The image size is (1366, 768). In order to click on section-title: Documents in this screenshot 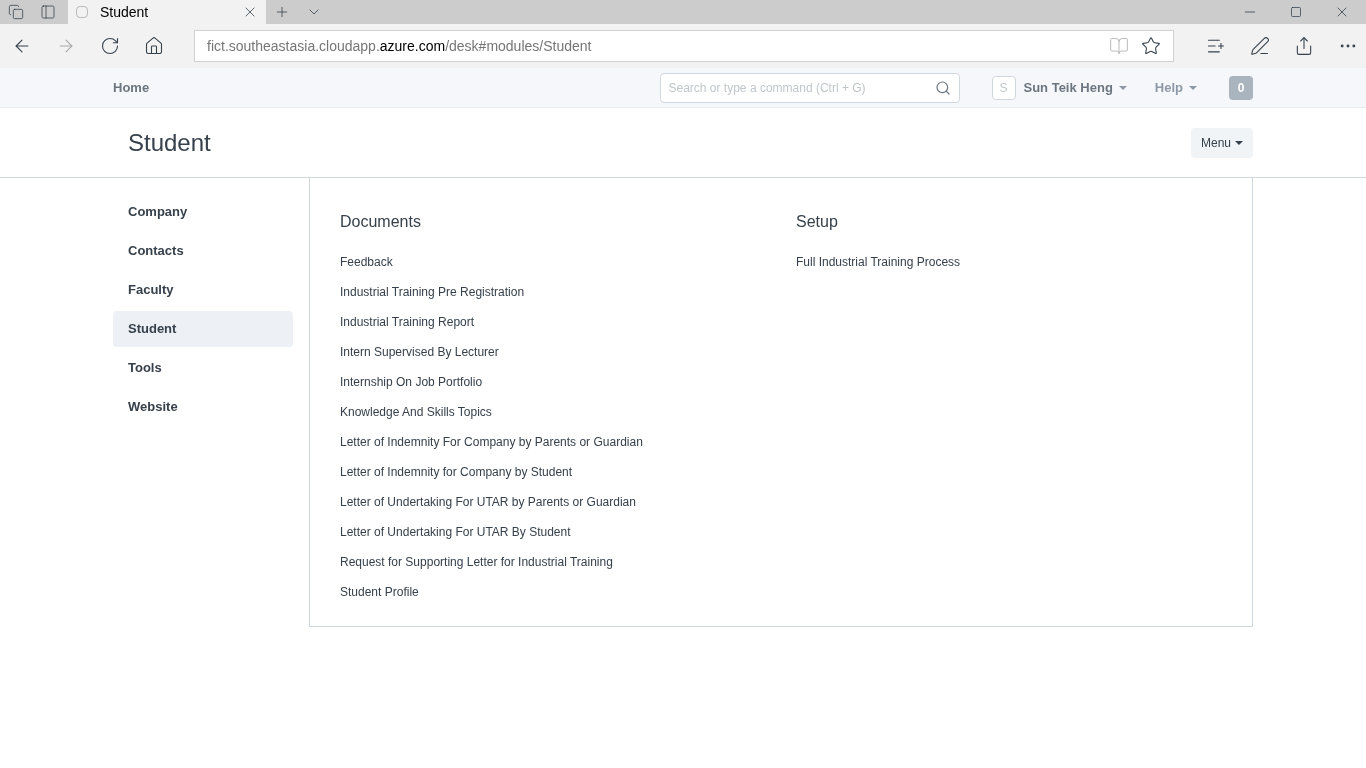, I will do `click(381, 222)`.